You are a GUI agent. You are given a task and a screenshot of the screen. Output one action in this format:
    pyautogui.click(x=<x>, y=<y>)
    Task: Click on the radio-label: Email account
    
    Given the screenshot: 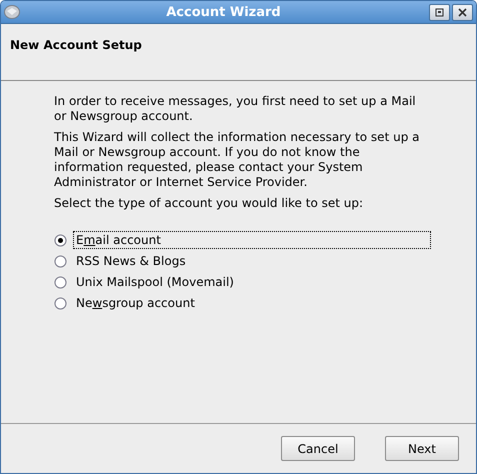 What is the action you would take?
    pyautogui.click(x=252, y=240)
    